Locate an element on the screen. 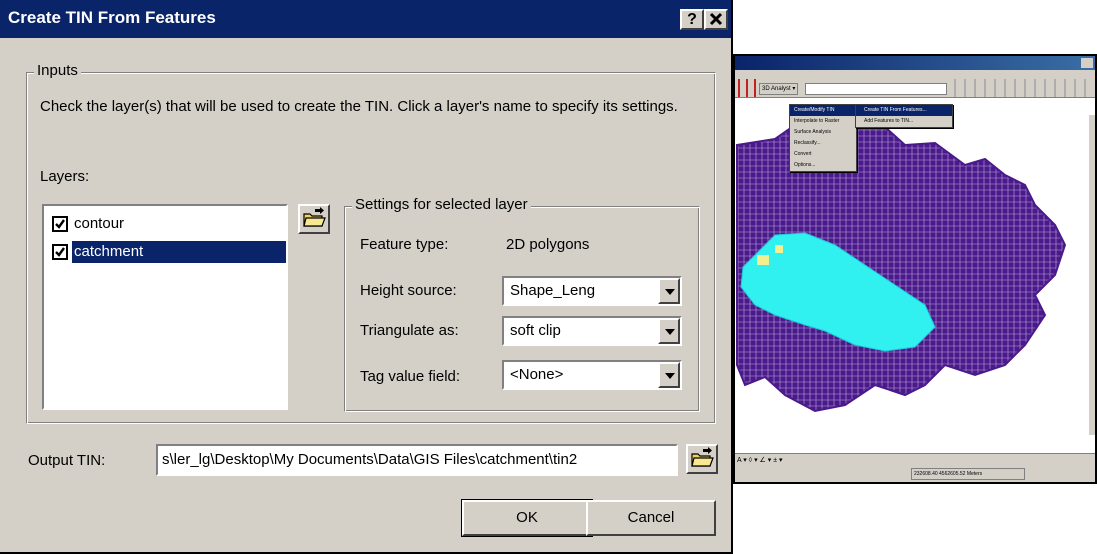 This screenshot has height=554, width=1097. browse-output-button is located at coordinates (702, 459).